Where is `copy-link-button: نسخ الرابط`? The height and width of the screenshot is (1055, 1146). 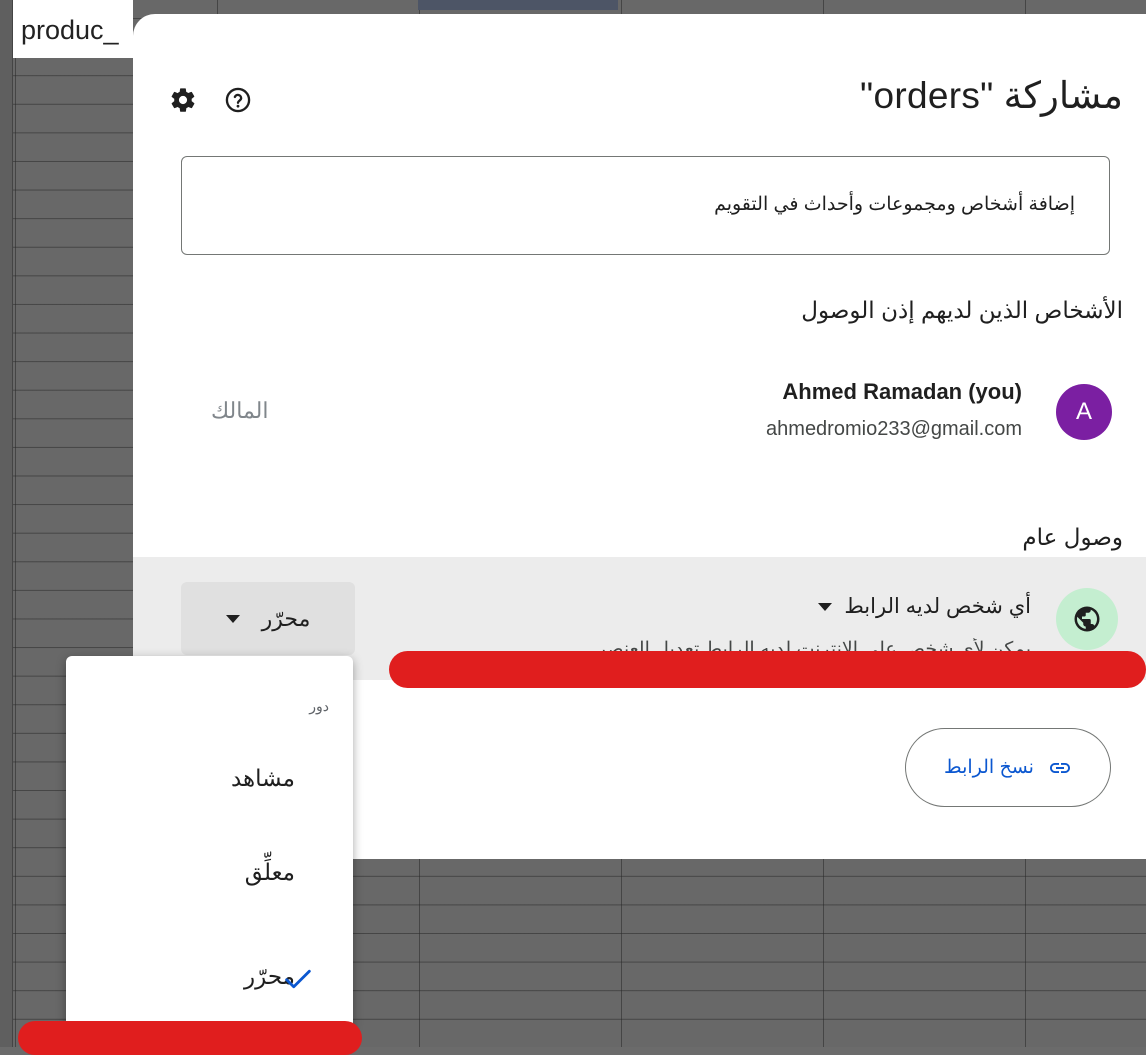
copy-link-button: نسخ الرابط is located at coordinates (1008, 767).